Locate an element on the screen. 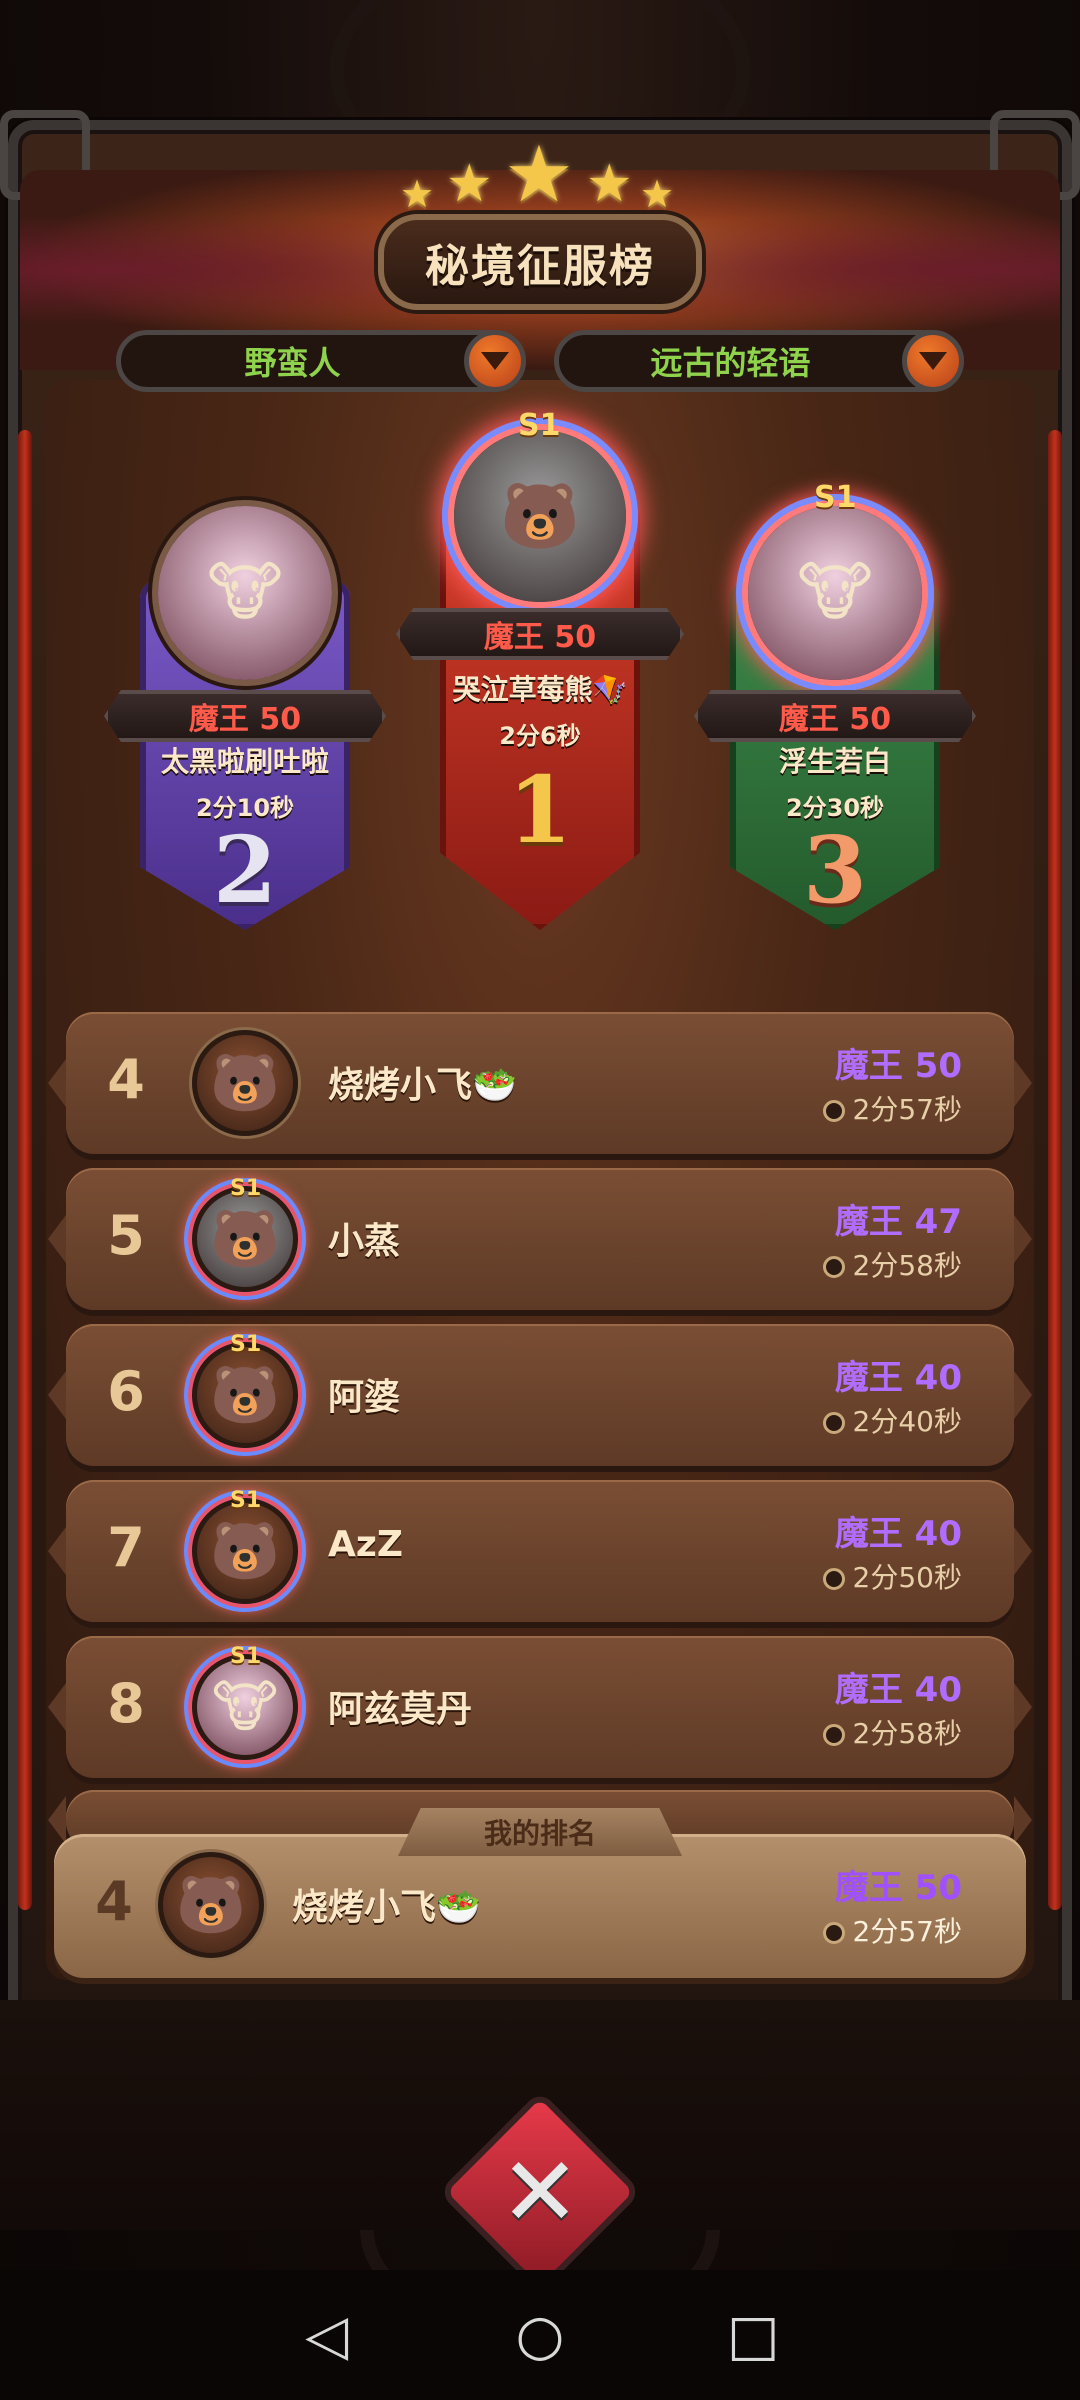  title-plate: 秘境征服榜 is located at coordinates (540, 262).